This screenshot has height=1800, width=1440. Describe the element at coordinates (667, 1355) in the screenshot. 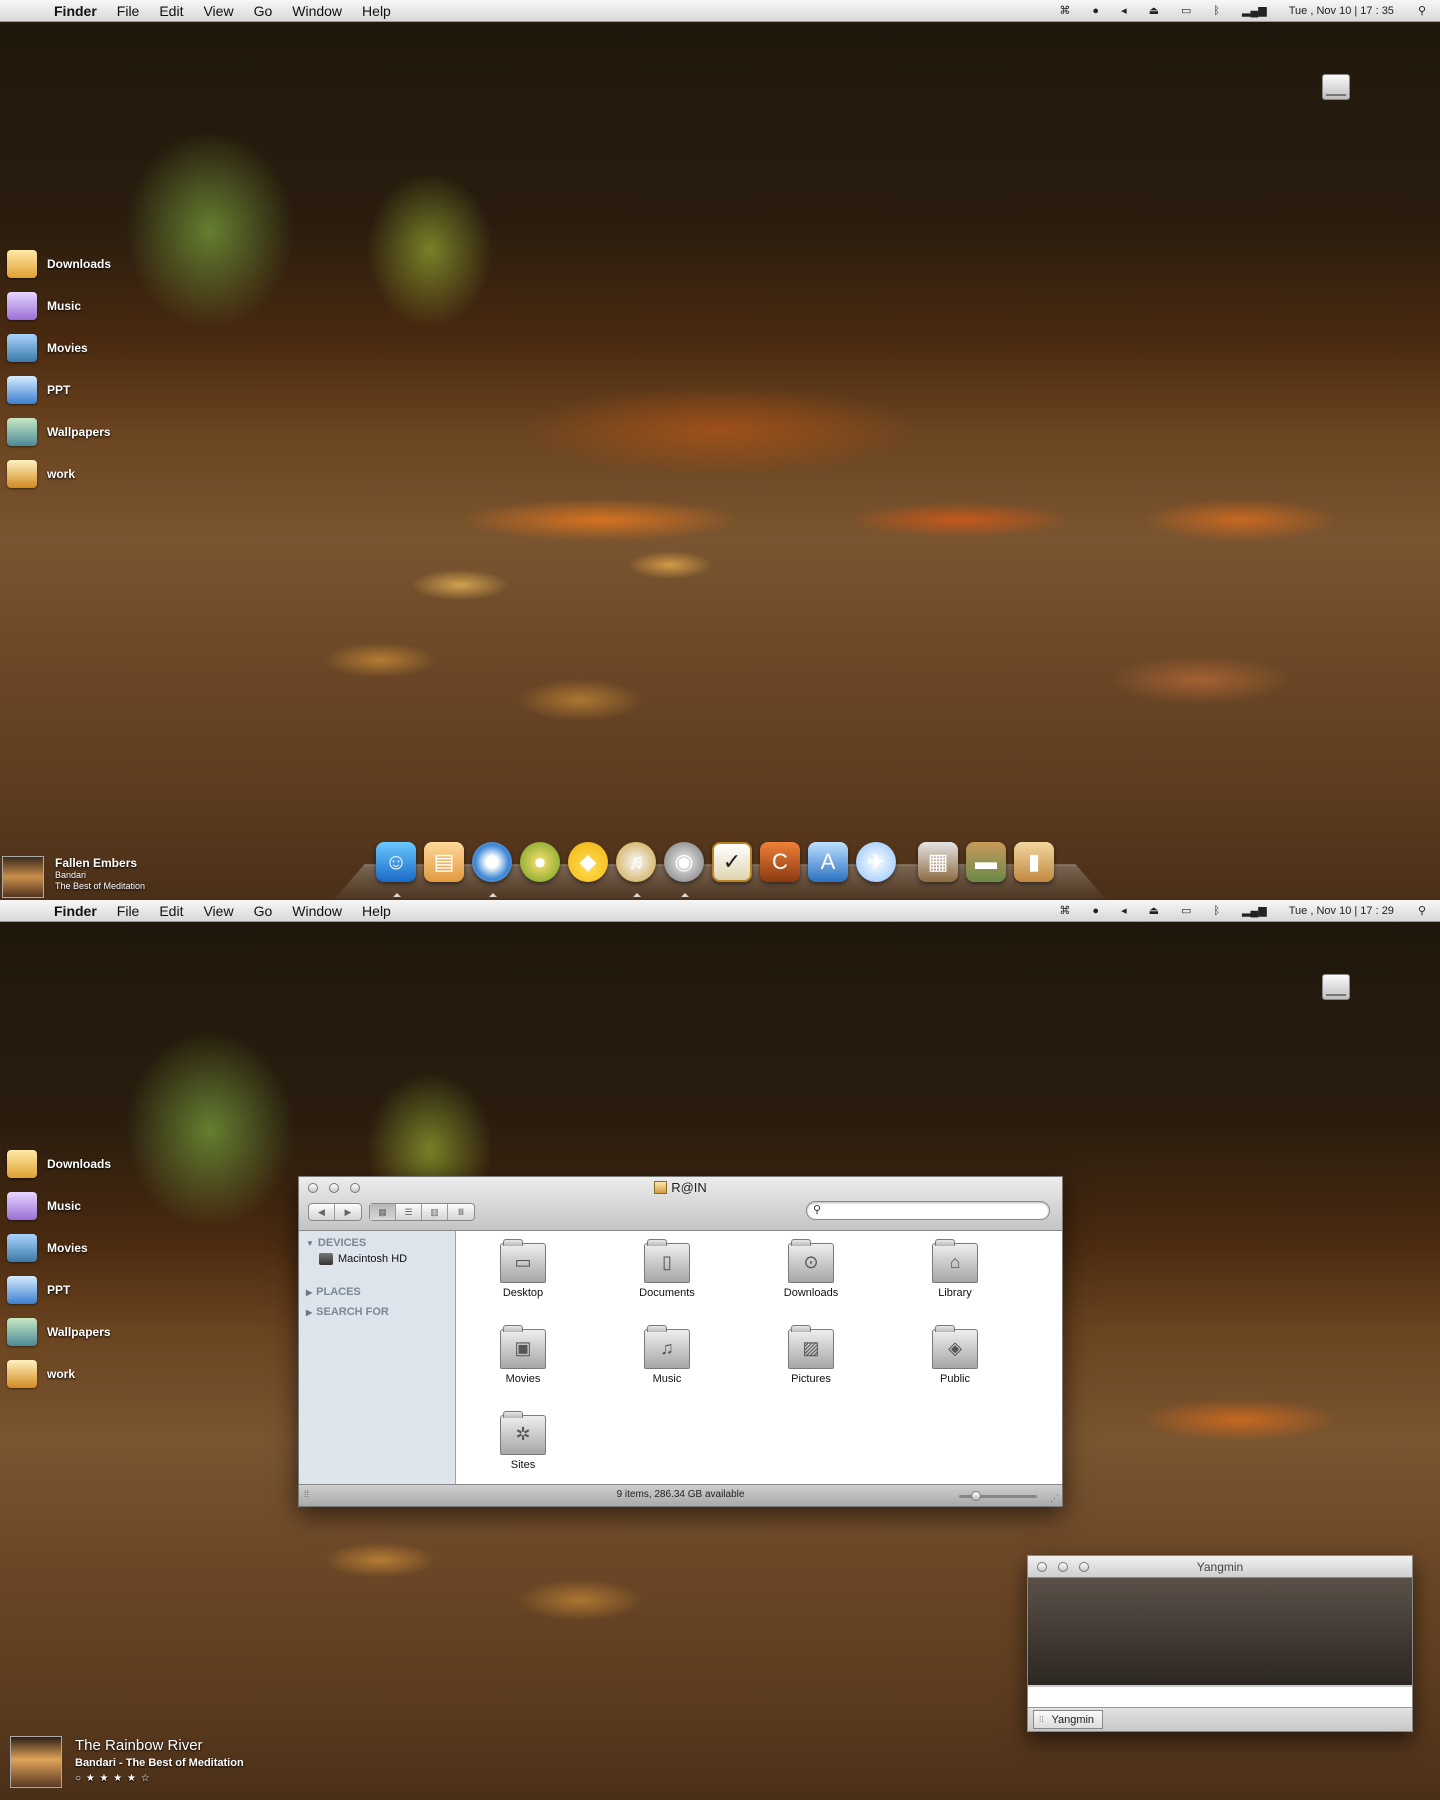

I see `folder-music: ♫ Music` at that location.